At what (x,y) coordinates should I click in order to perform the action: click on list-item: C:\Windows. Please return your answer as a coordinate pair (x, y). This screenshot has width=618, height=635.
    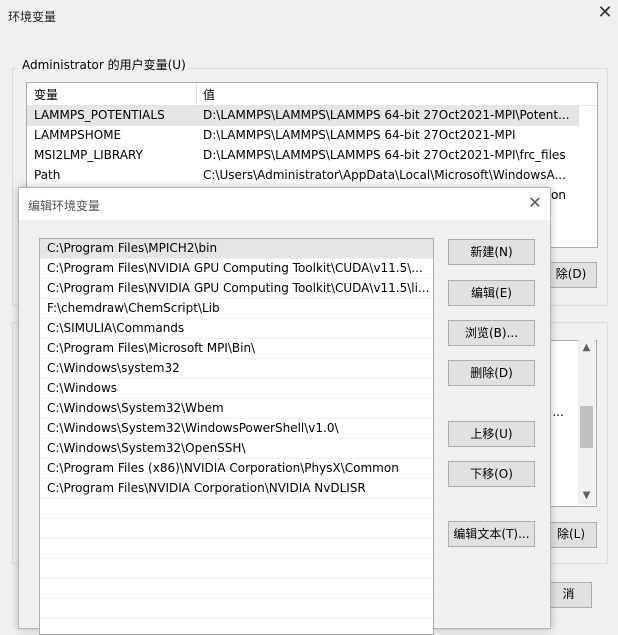
    Looking at the image, I should click on (236, 389).